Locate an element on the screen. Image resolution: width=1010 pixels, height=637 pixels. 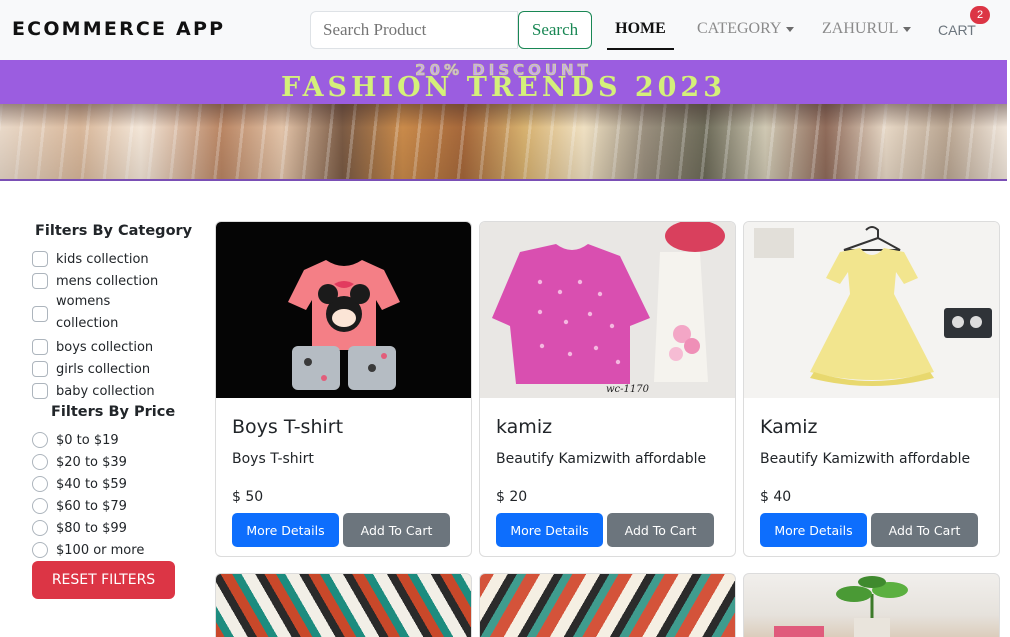
price-label: $100 or more is located at coordinates (100, 550).